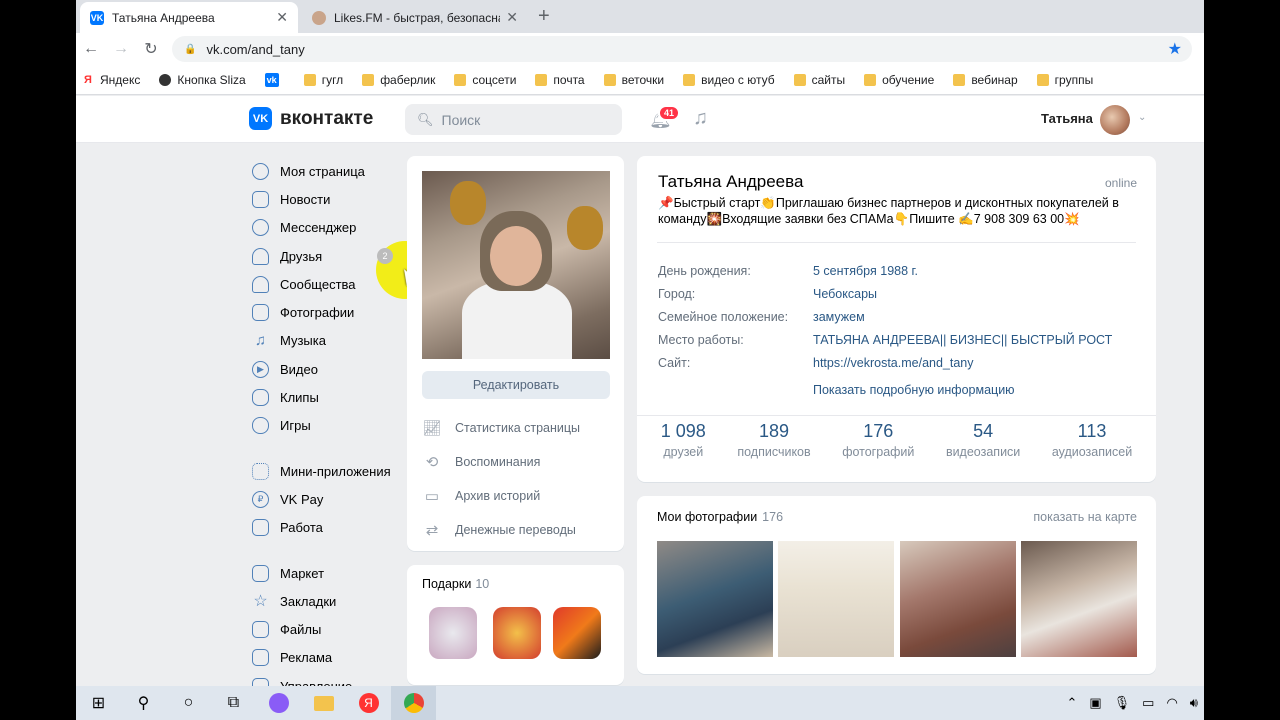 The height and width of the screenshot is (720, 1280). Describe the element at coordinates (327, 369) in the screenshot. I see `nav-item-video: ▶ Видео` at that location.